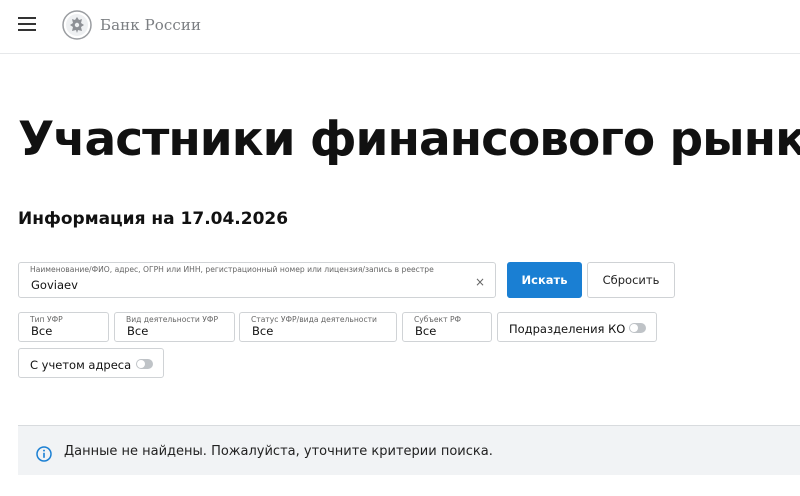  Describe the element at coordinates (314, 319) in the screenshot. I see `status-label: Статус УФР/вида деятельности` at that location.